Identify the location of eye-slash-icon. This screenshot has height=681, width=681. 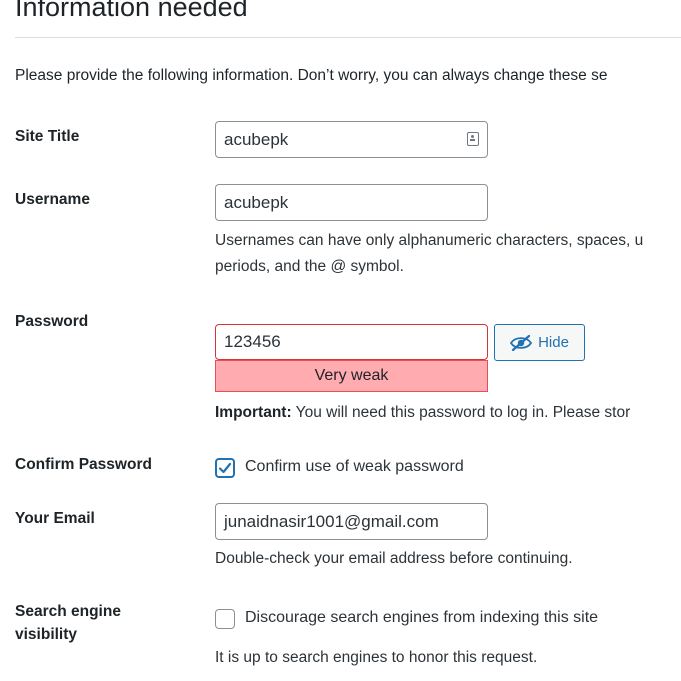
(521, 342).